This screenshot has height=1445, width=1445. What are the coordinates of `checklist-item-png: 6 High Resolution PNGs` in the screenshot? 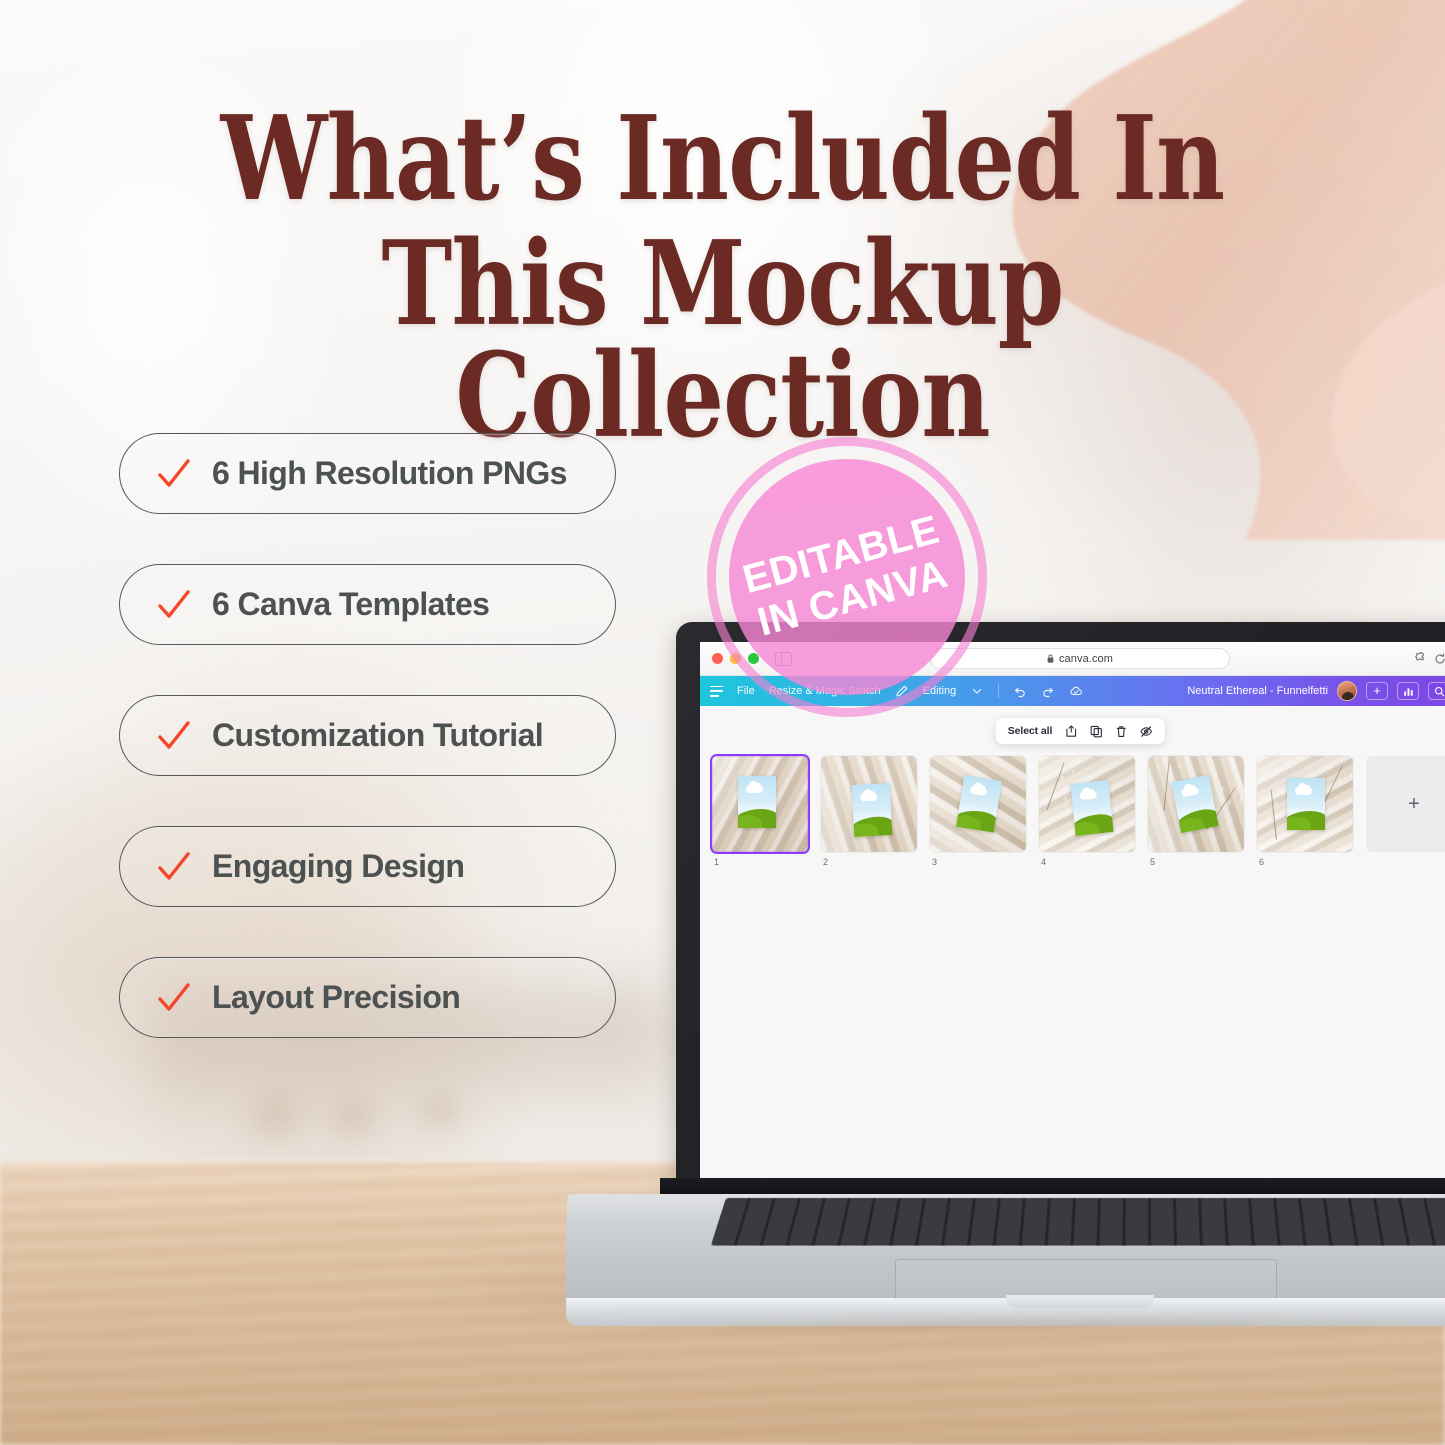 It's located at (367, 473).